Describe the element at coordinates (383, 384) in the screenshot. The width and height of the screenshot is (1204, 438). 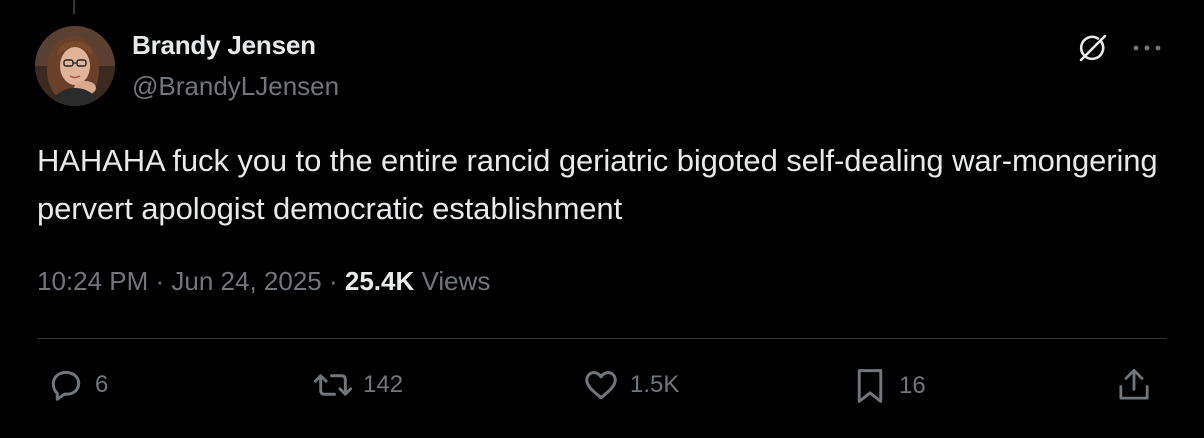
I see `repost-count: 142` at that location.